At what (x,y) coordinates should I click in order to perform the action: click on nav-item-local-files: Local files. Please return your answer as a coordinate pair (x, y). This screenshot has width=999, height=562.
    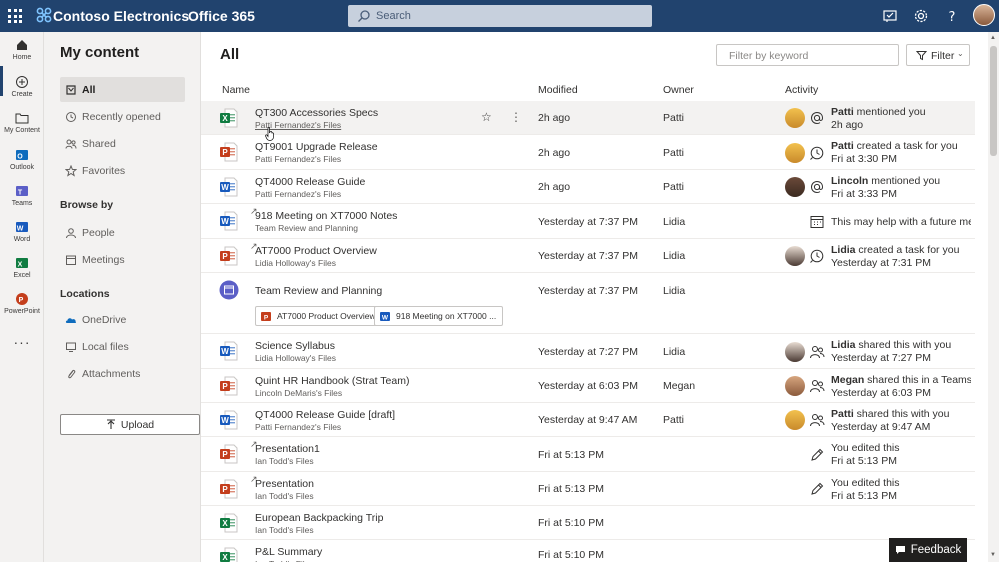
    Looking at the image, I should click on (122, 346).